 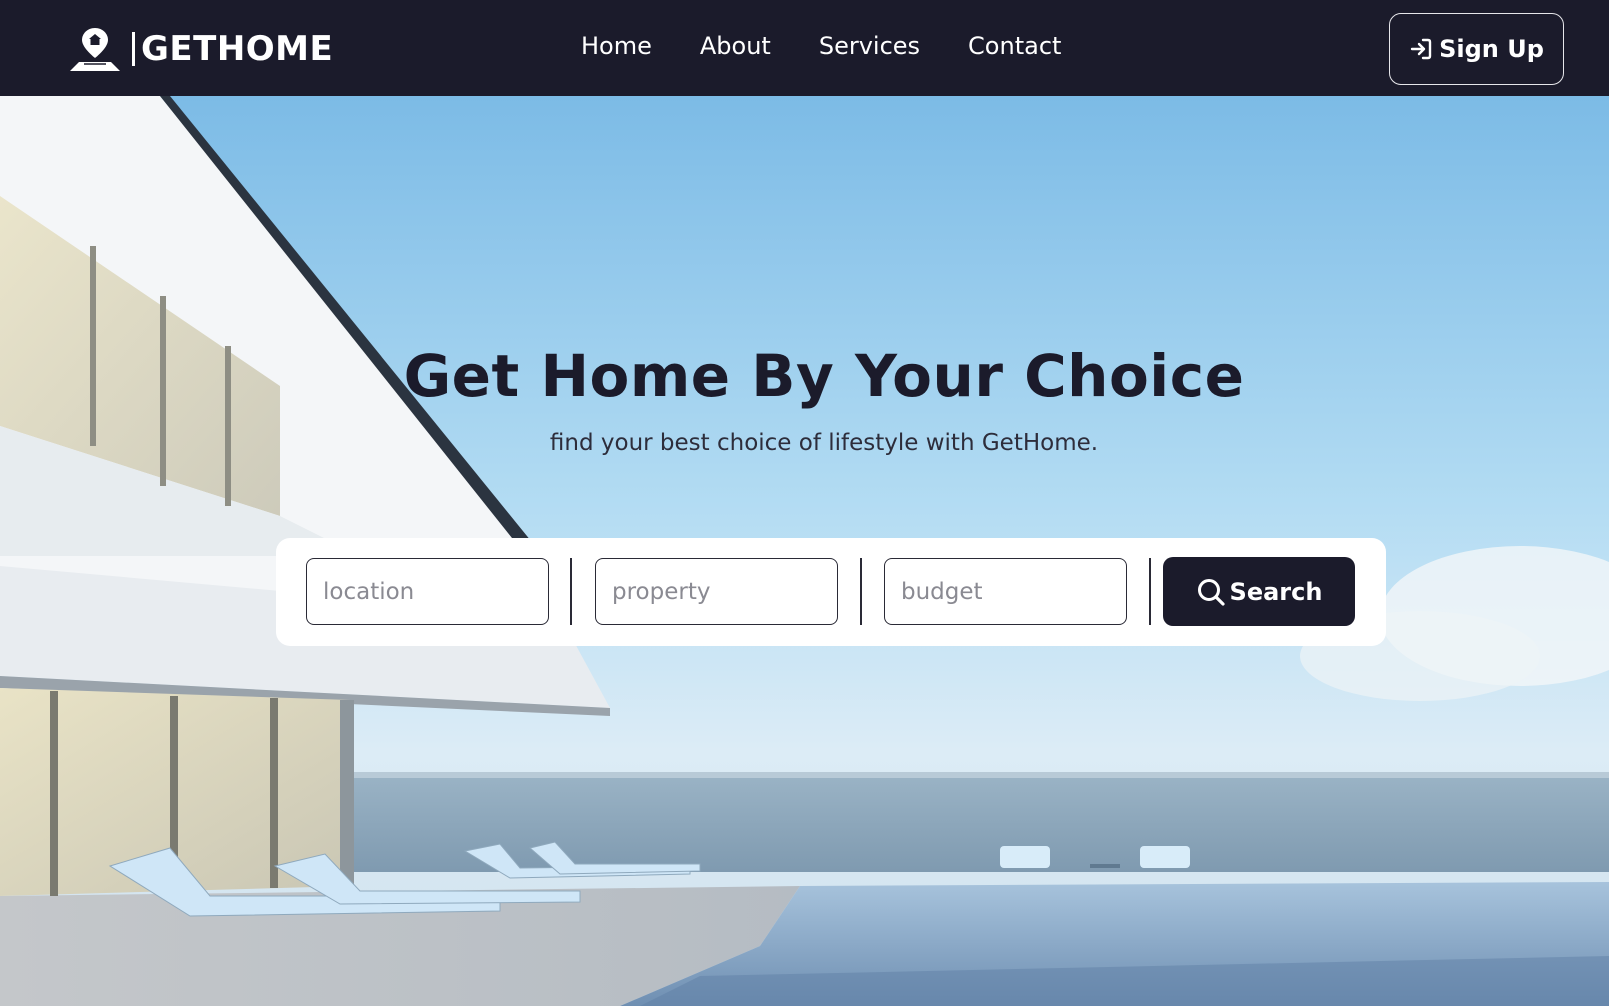 I want to click on search-bar: Search, so click(x=831, y=592).